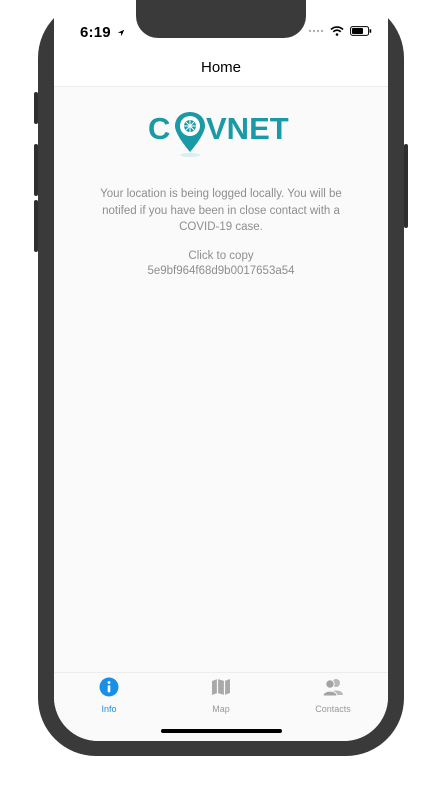 Image resolution: width=442 pixels, height=787 pixels. What do you see at coordinates (36, 226) in the screenshot?
I see `volume-down-button` at bounding box center [36, 226].